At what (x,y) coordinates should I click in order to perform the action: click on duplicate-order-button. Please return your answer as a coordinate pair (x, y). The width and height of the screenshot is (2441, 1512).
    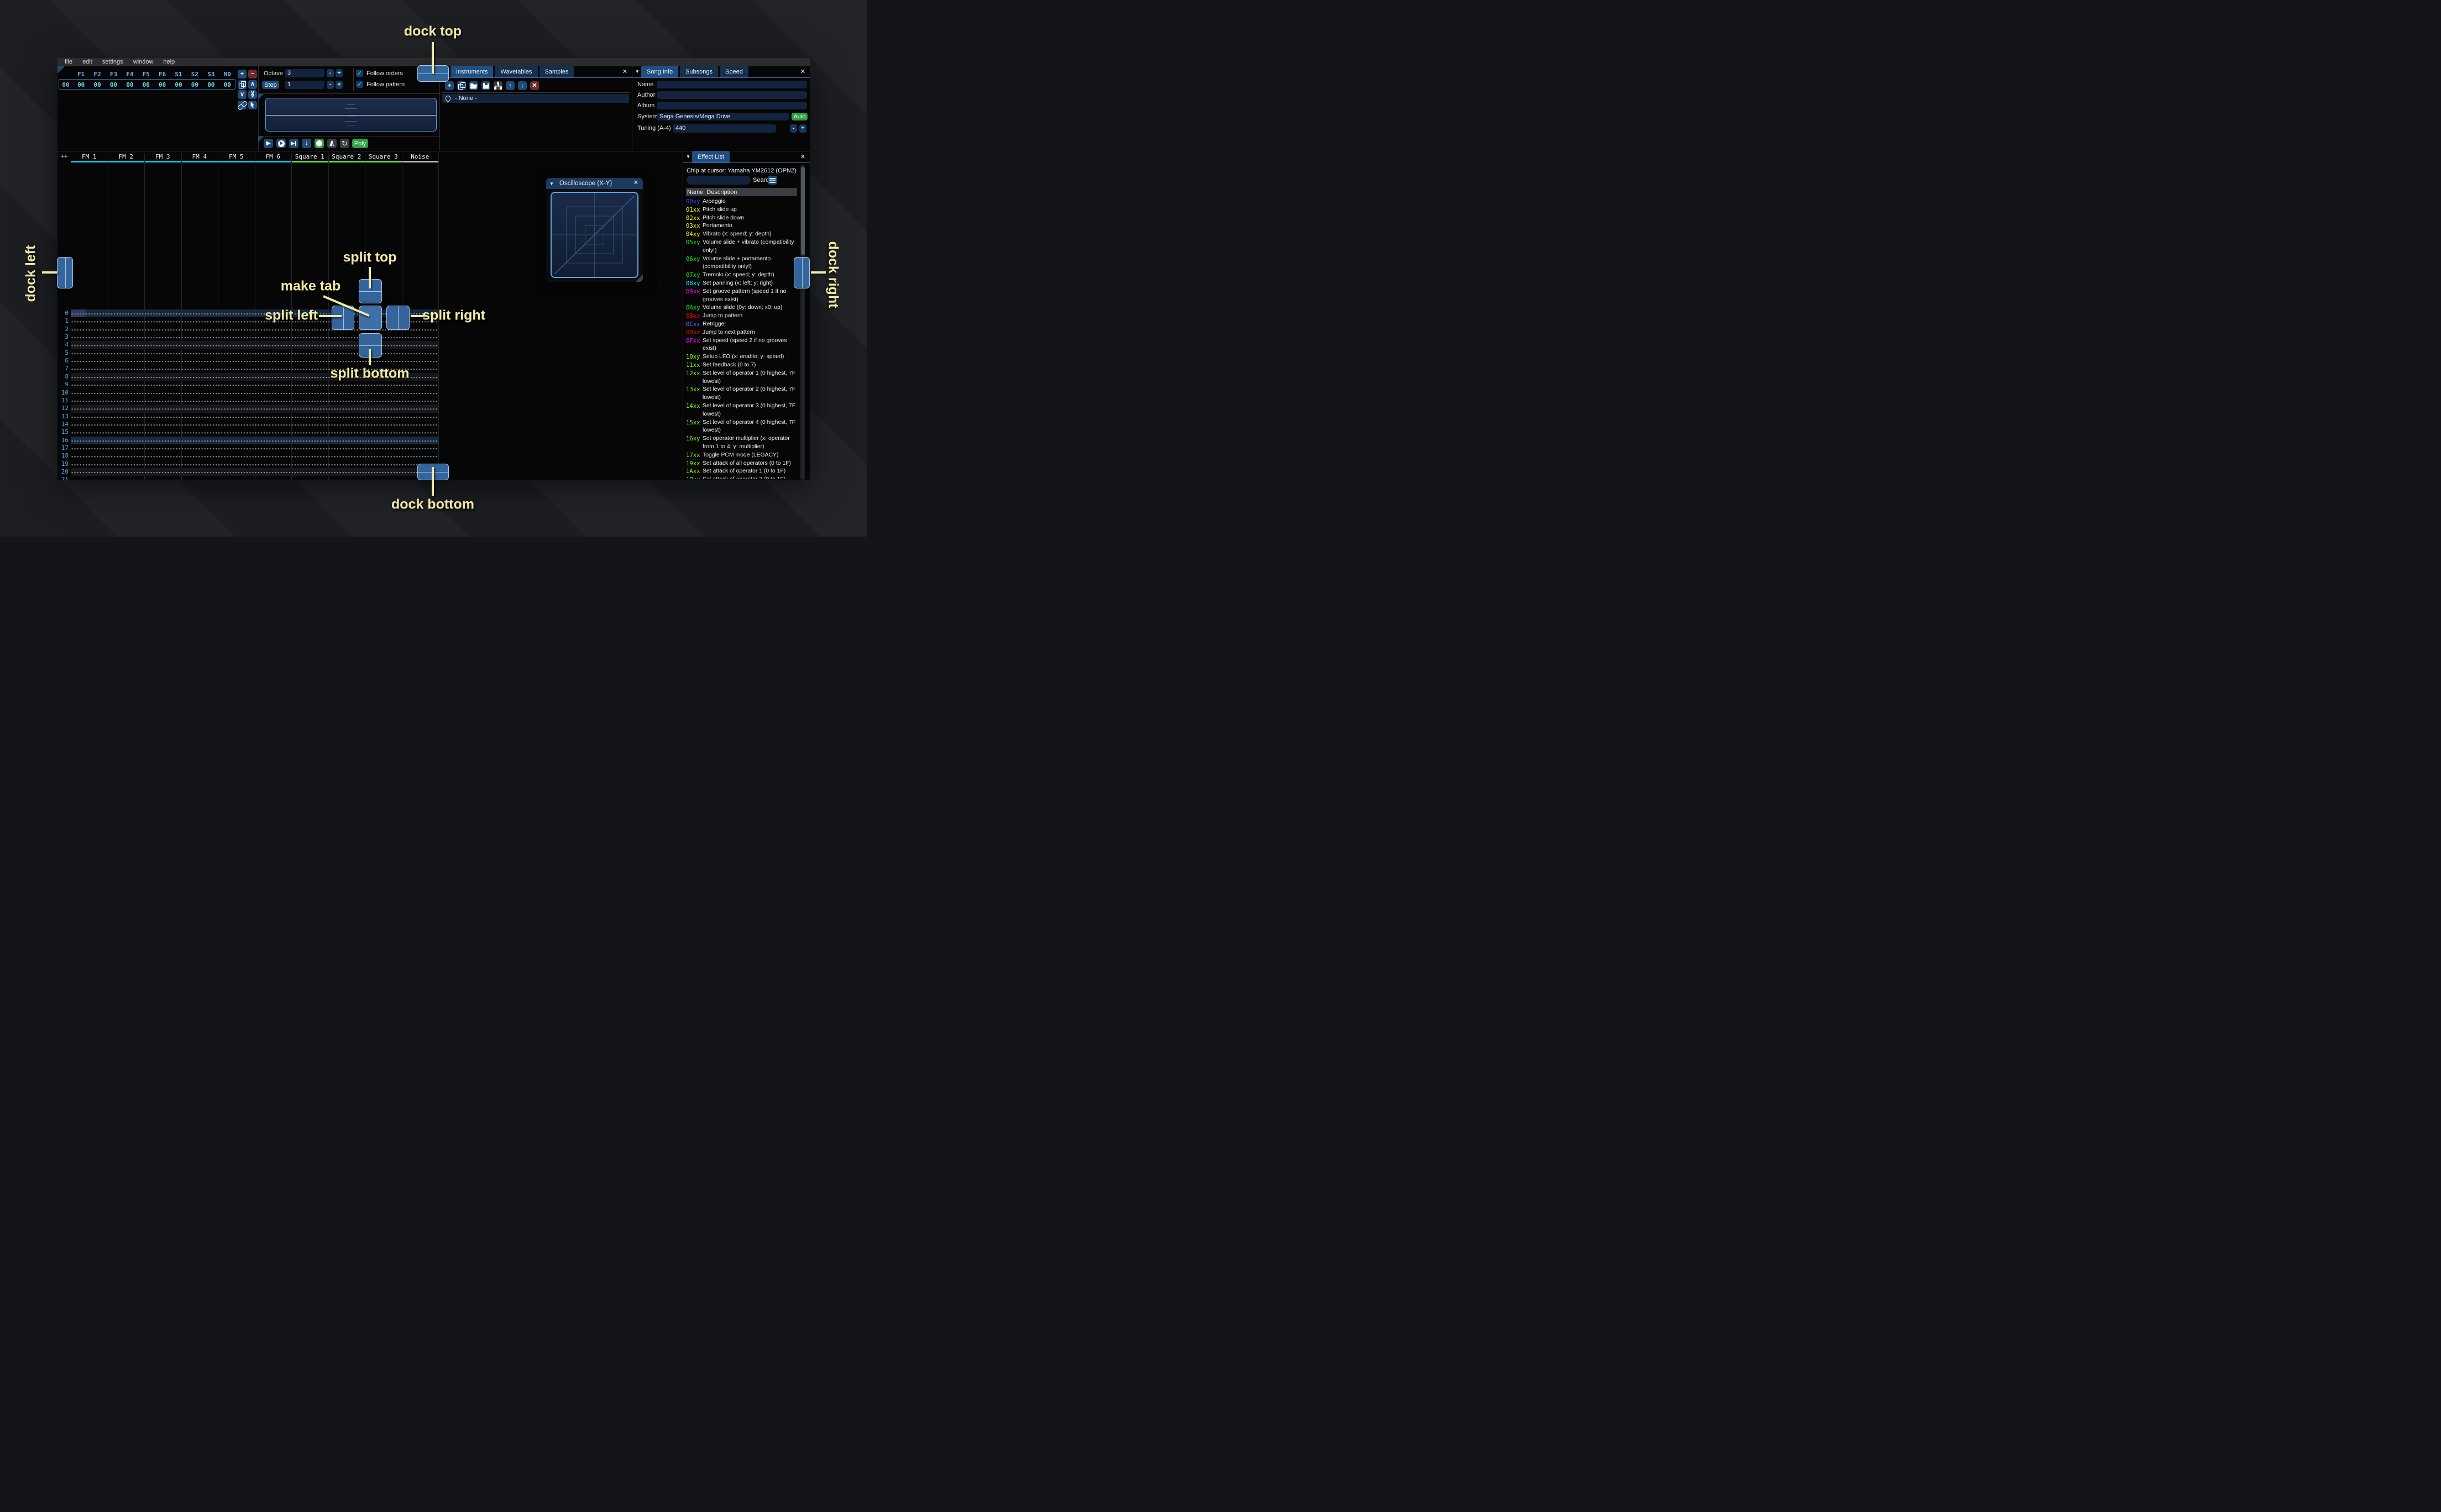
    Looking at the image, I should click on (242, 84).